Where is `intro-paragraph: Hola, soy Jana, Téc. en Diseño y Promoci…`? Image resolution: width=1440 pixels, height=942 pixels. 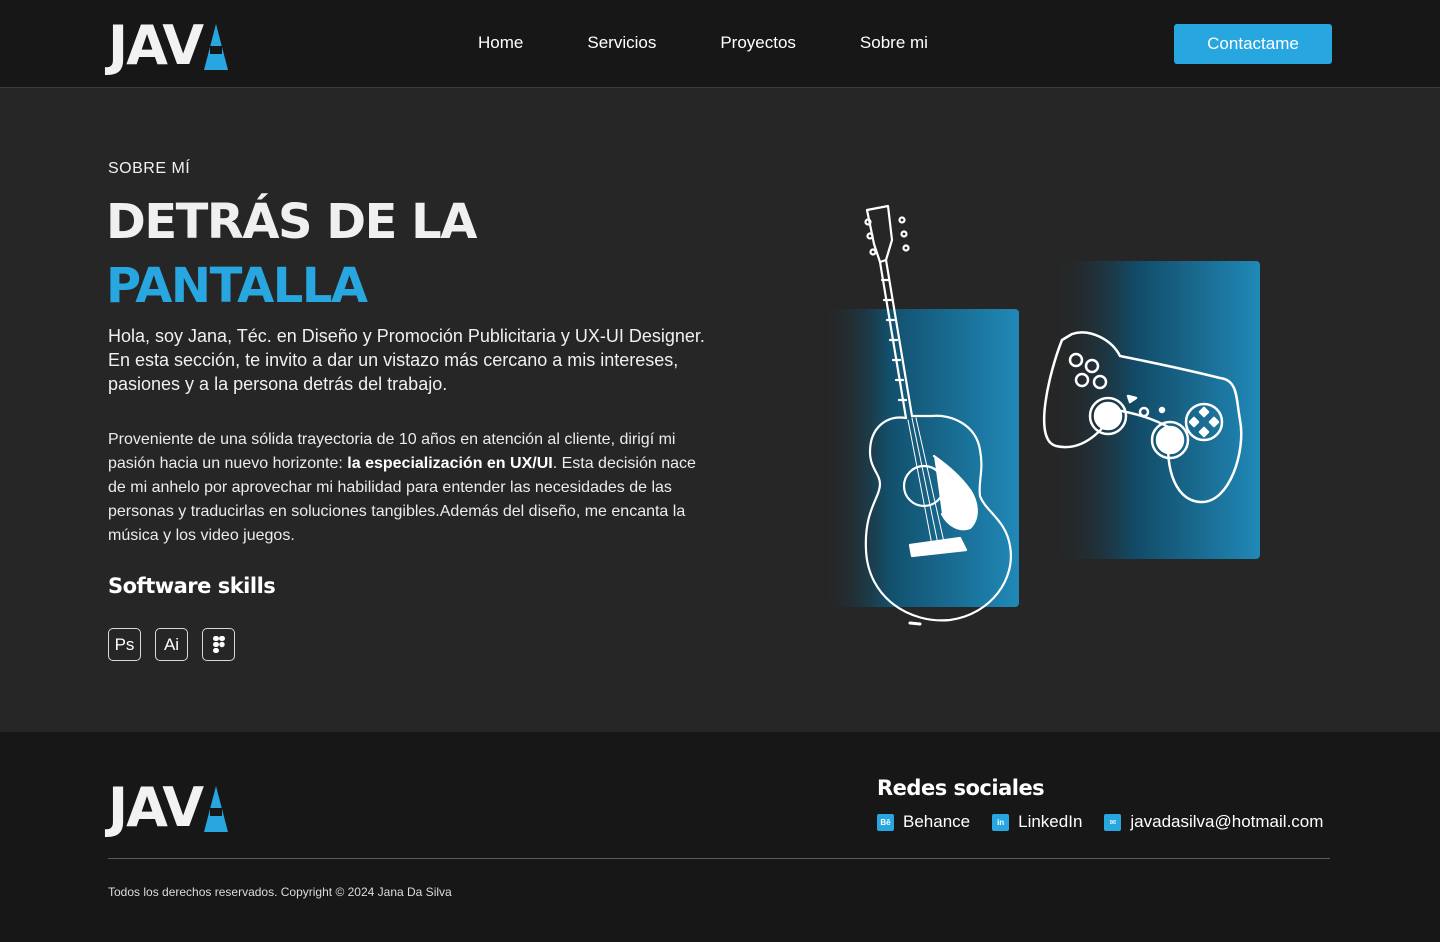 intro-paragraph: Hola, soy Jana, Téc. en Diseño y Promoci… is located at coordinates (406, 360).